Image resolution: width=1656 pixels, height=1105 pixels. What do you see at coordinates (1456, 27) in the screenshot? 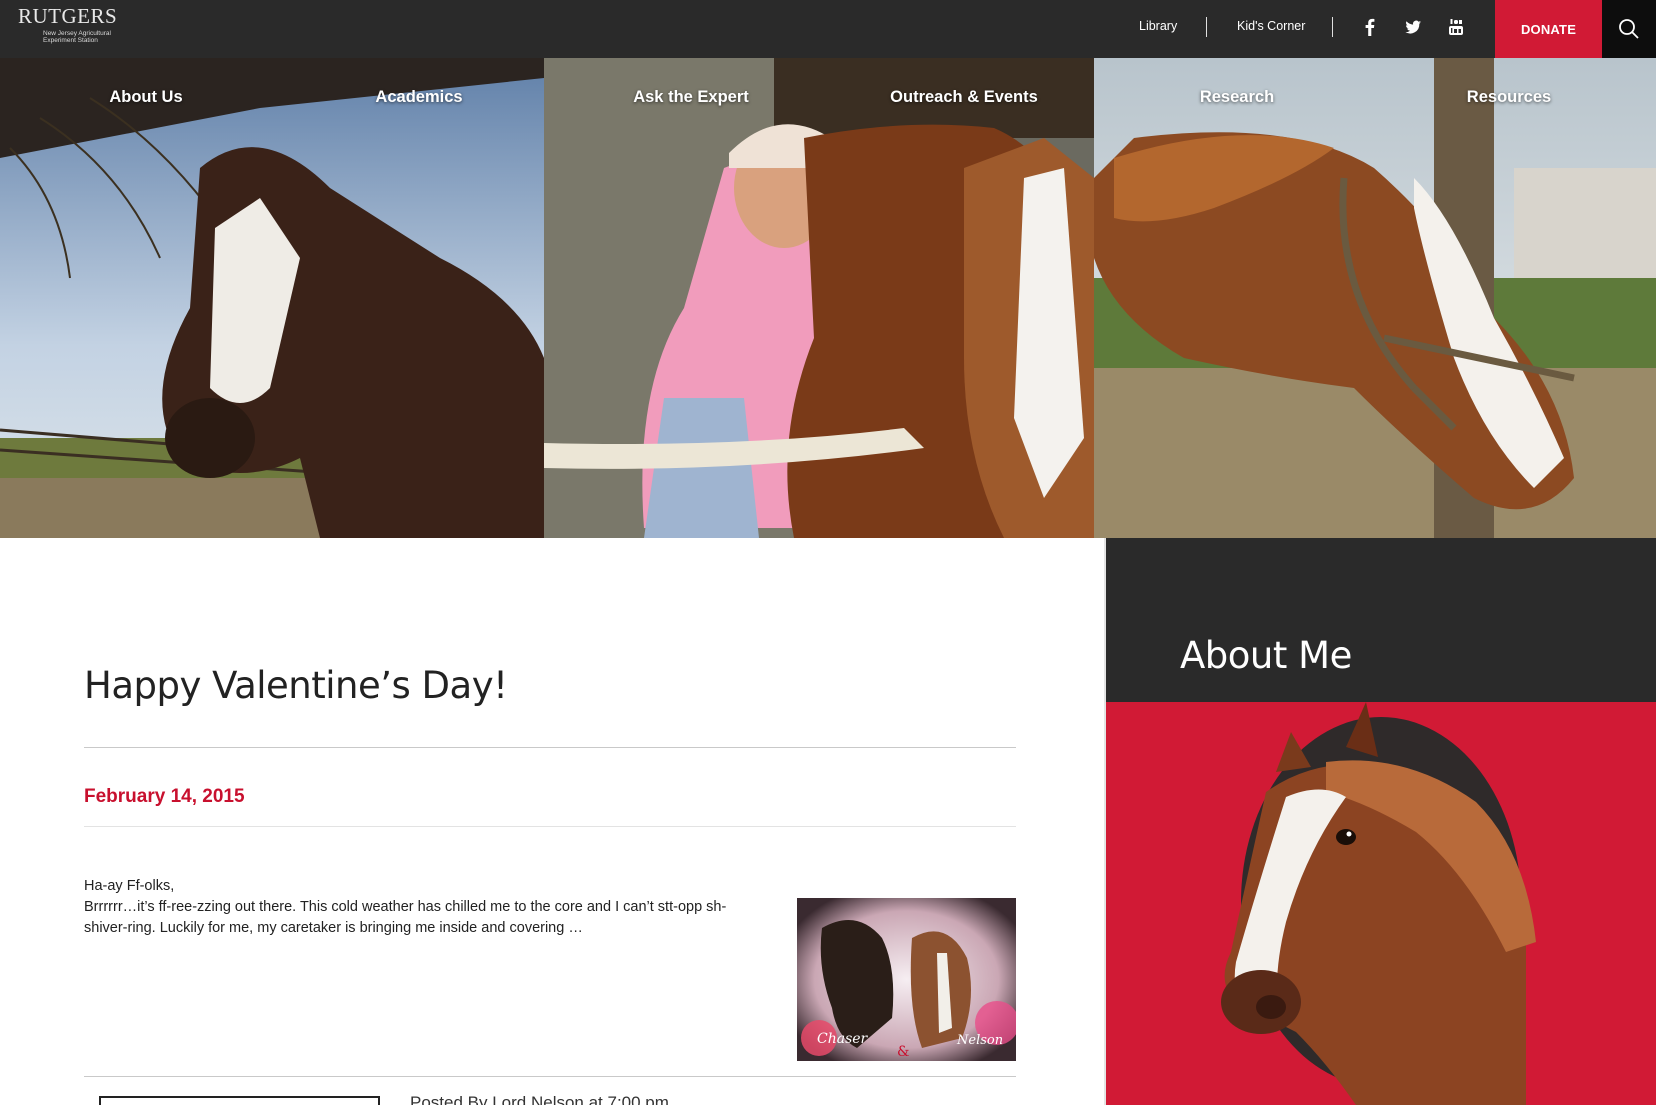
I see `youtube-icon` at bounding box center [1456, 27].